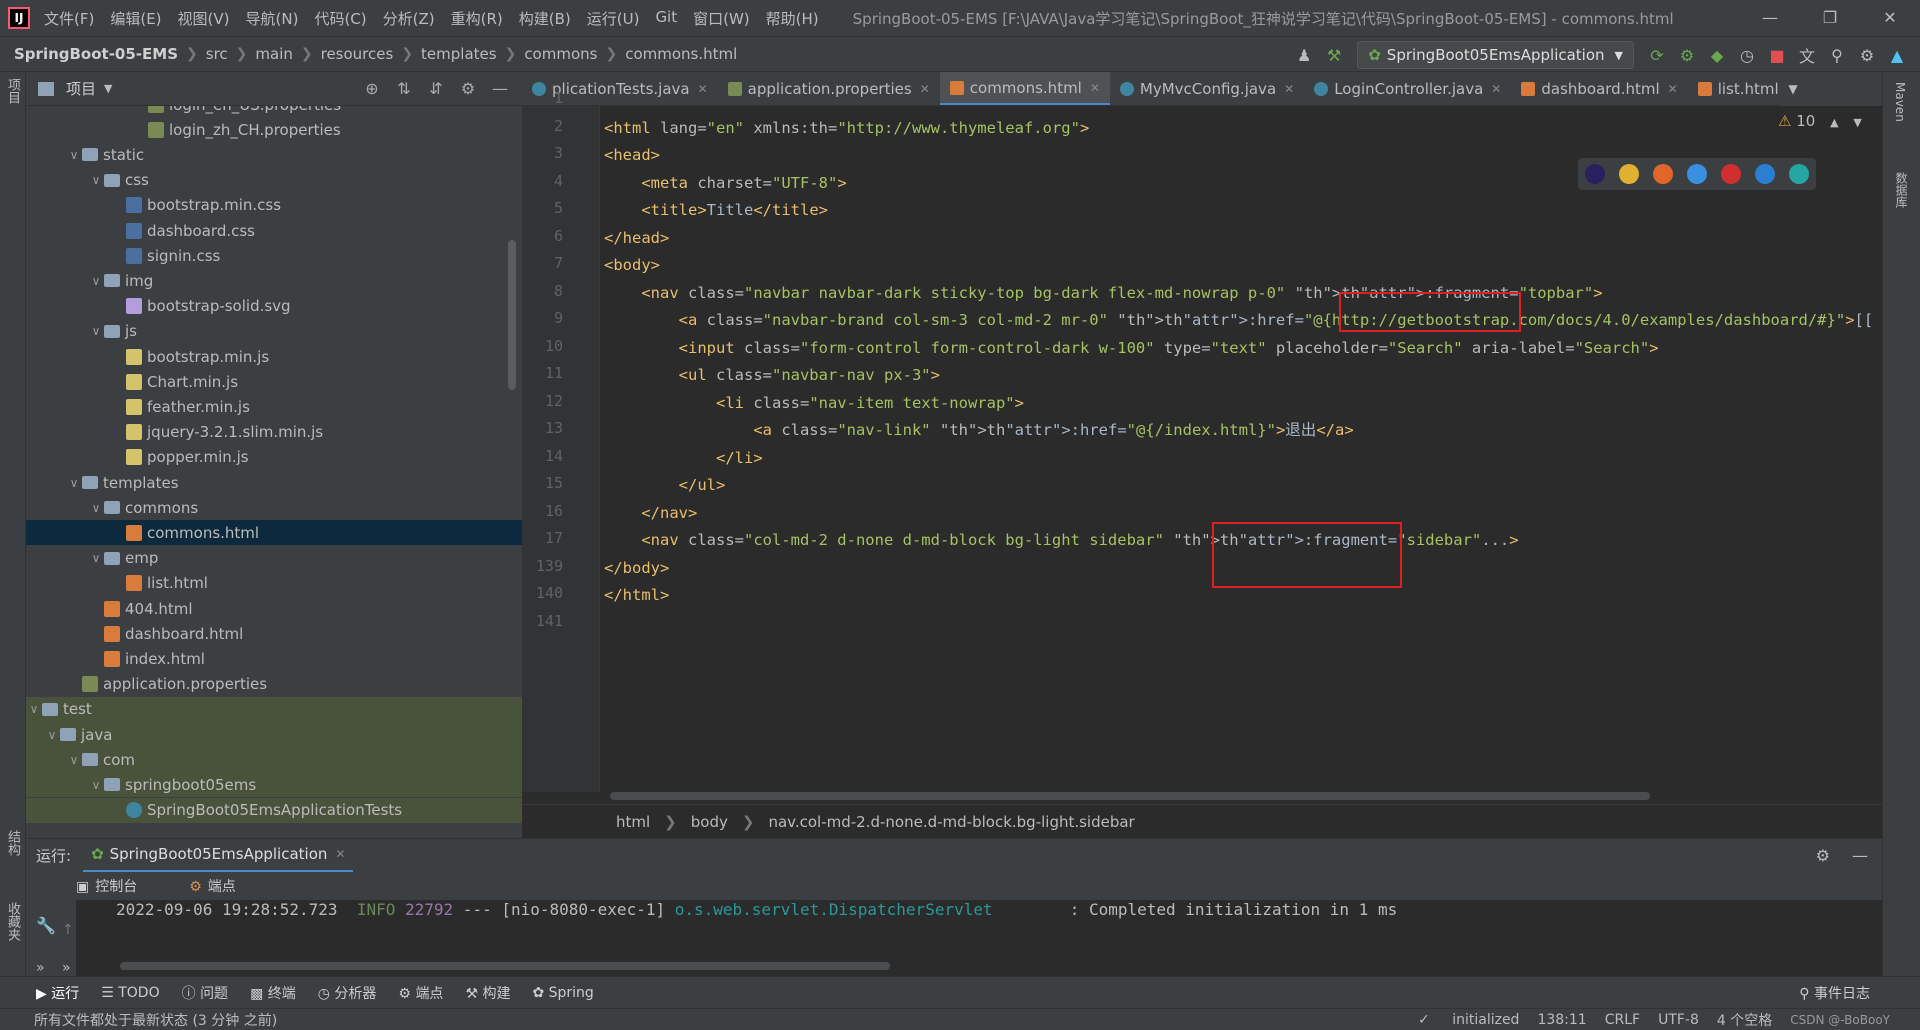 This screenshot has height=1030, width=1920. Describe the element at coordinates (1657, 55) in the screenshot. I see `rerun-icon: ⟳` at that location.